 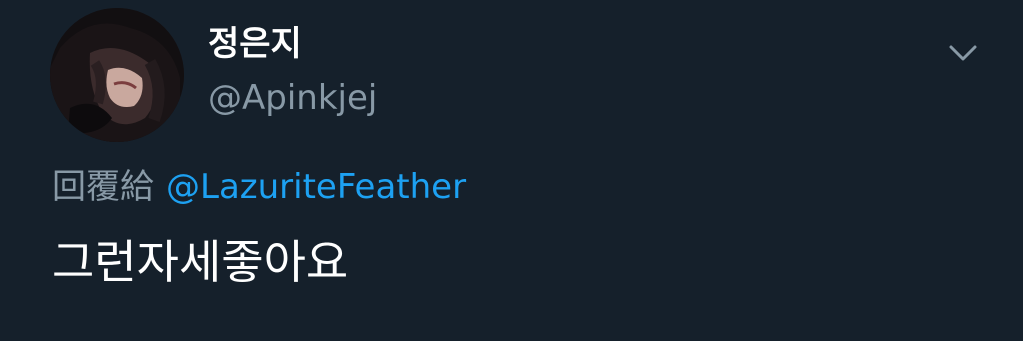 I want to click on reply-prefix: 回覆給, so click(x=103, y=187).